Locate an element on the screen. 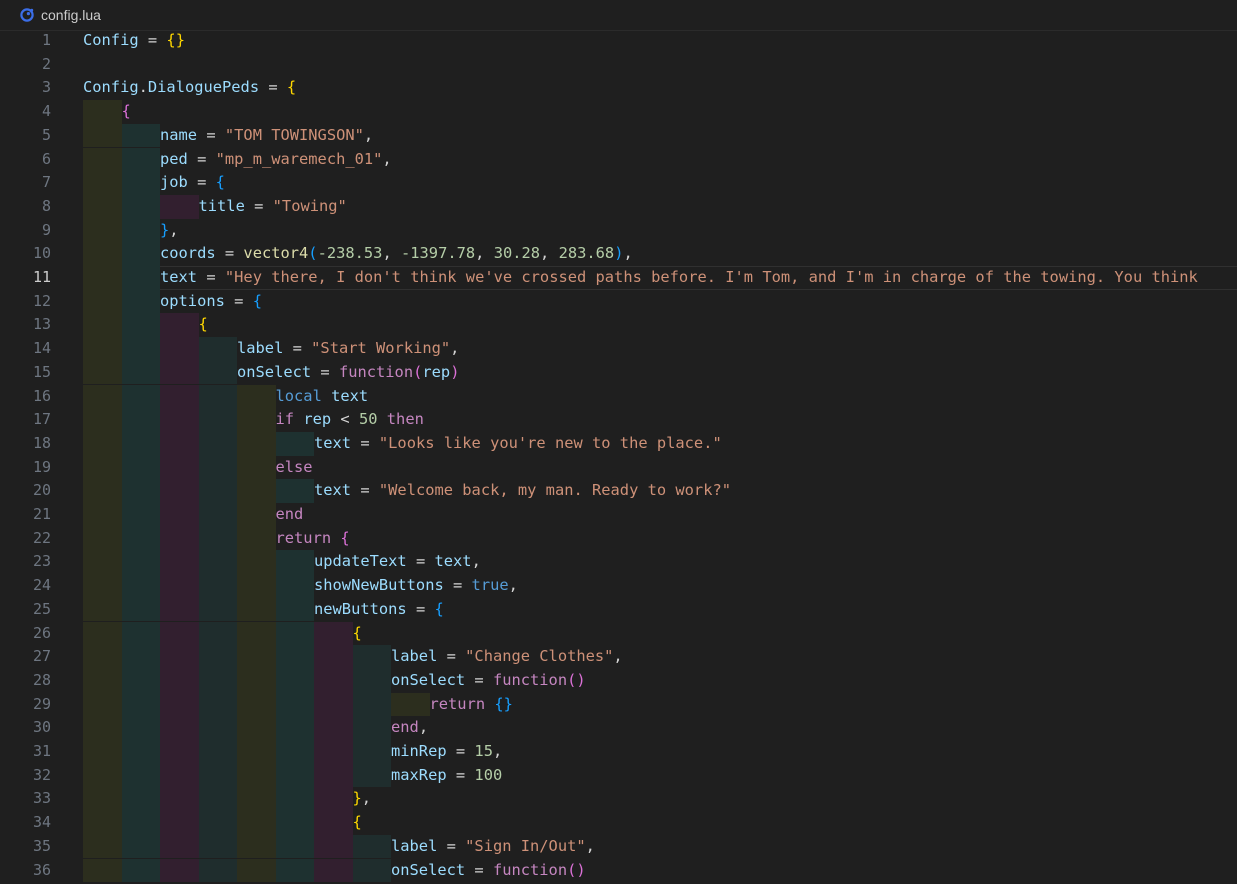 The width and height of the screenshot is (1237, 884). tab-config-lua: config.lua is located at coordinates (56, 15).